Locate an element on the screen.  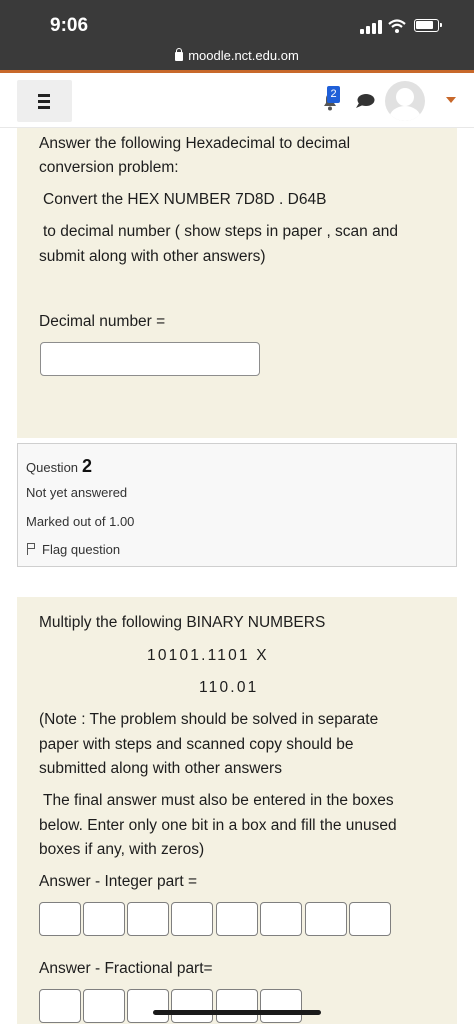
address-bar: moodle.nct.edu.om is located at coordinates (237, 55).